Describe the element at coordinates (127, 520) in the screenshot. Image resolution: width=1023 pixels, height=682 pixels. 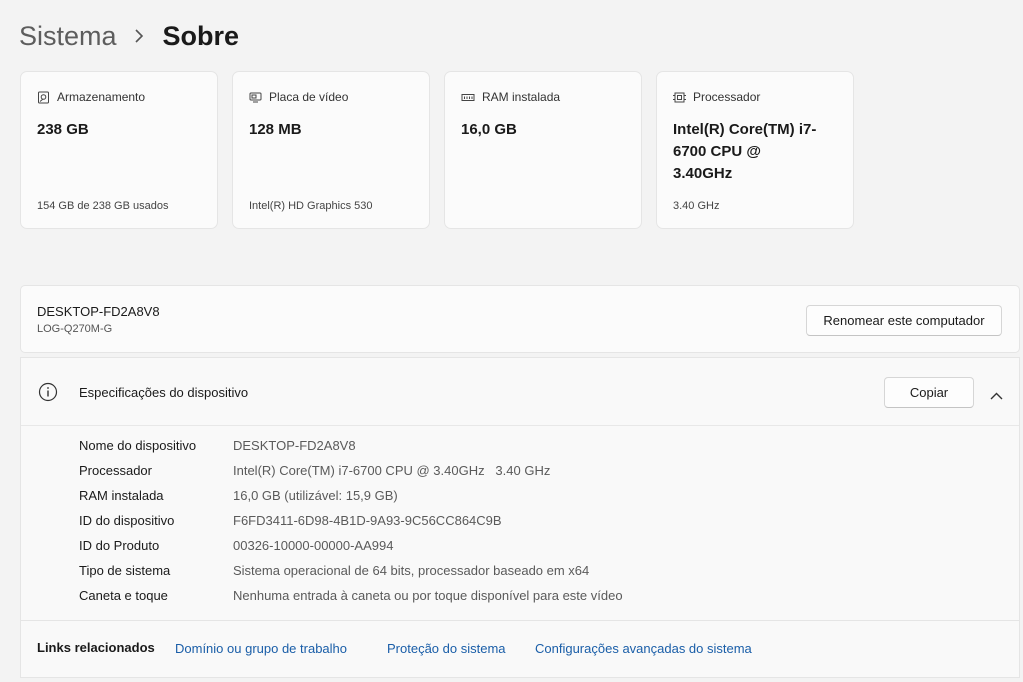
I see `spec-label: ID do dispositivo` at that location.